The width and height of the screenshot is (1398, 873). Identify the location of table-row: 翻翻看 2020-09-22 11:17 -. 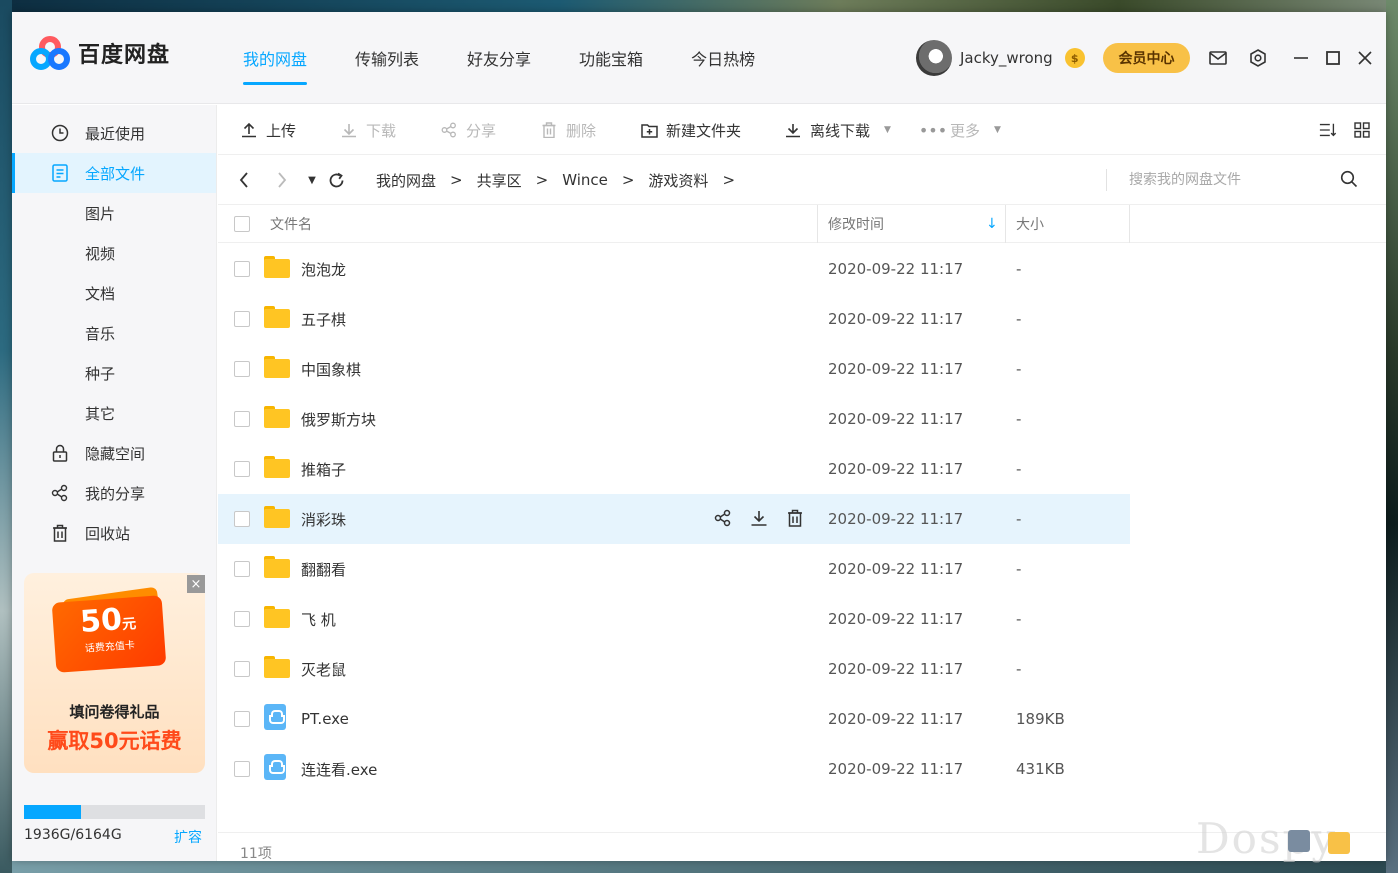
(674, 569).